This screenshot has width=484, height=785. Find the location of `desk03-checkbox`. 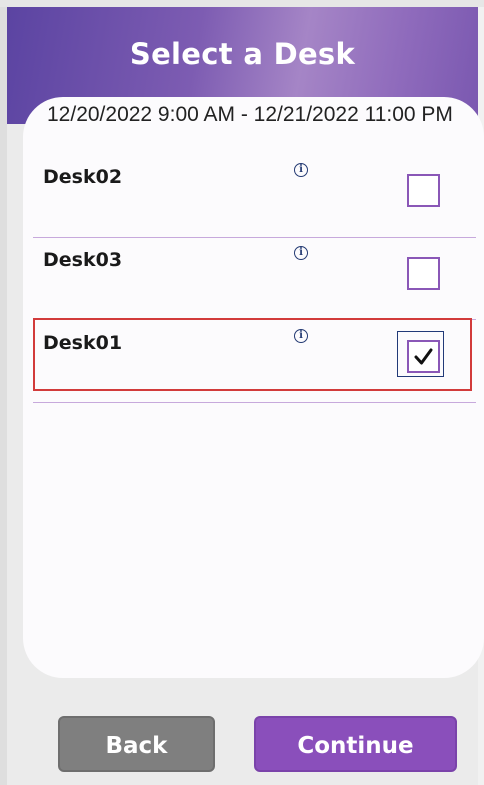

desk03-checkbox is located at coordinates (423, 273).